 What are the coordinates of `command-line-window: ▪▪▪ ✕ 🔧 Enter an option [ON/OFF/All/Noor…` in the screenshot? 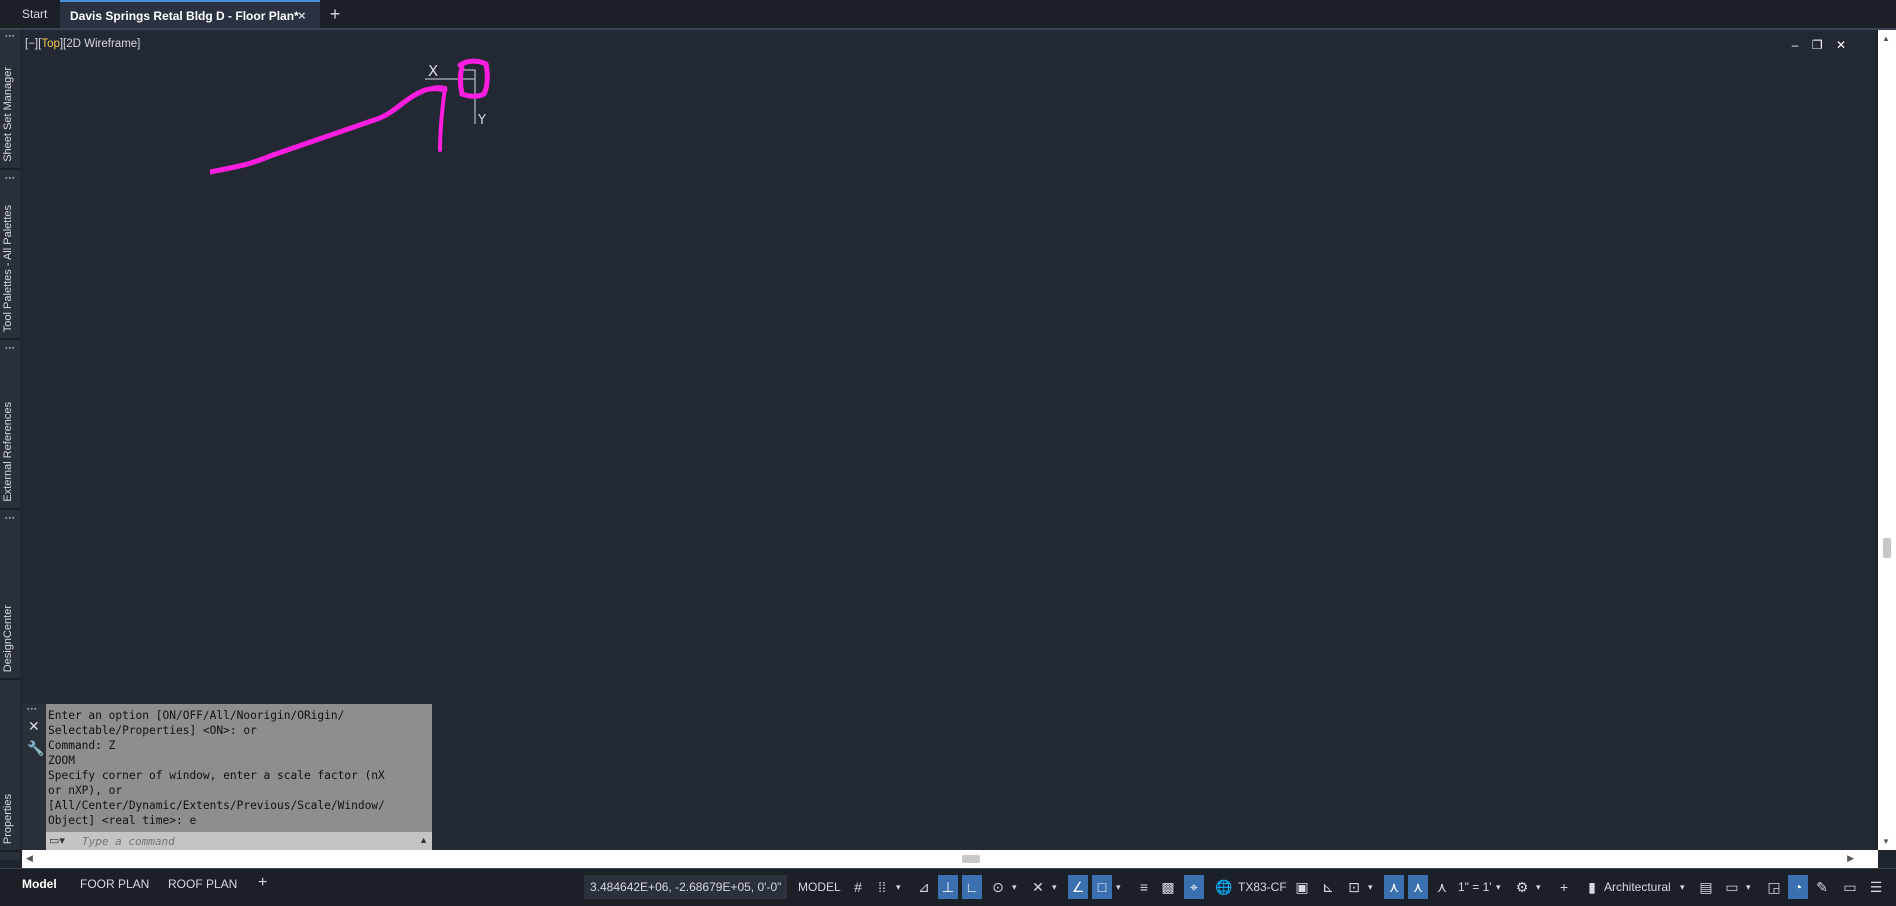 It's located at (227, 777).